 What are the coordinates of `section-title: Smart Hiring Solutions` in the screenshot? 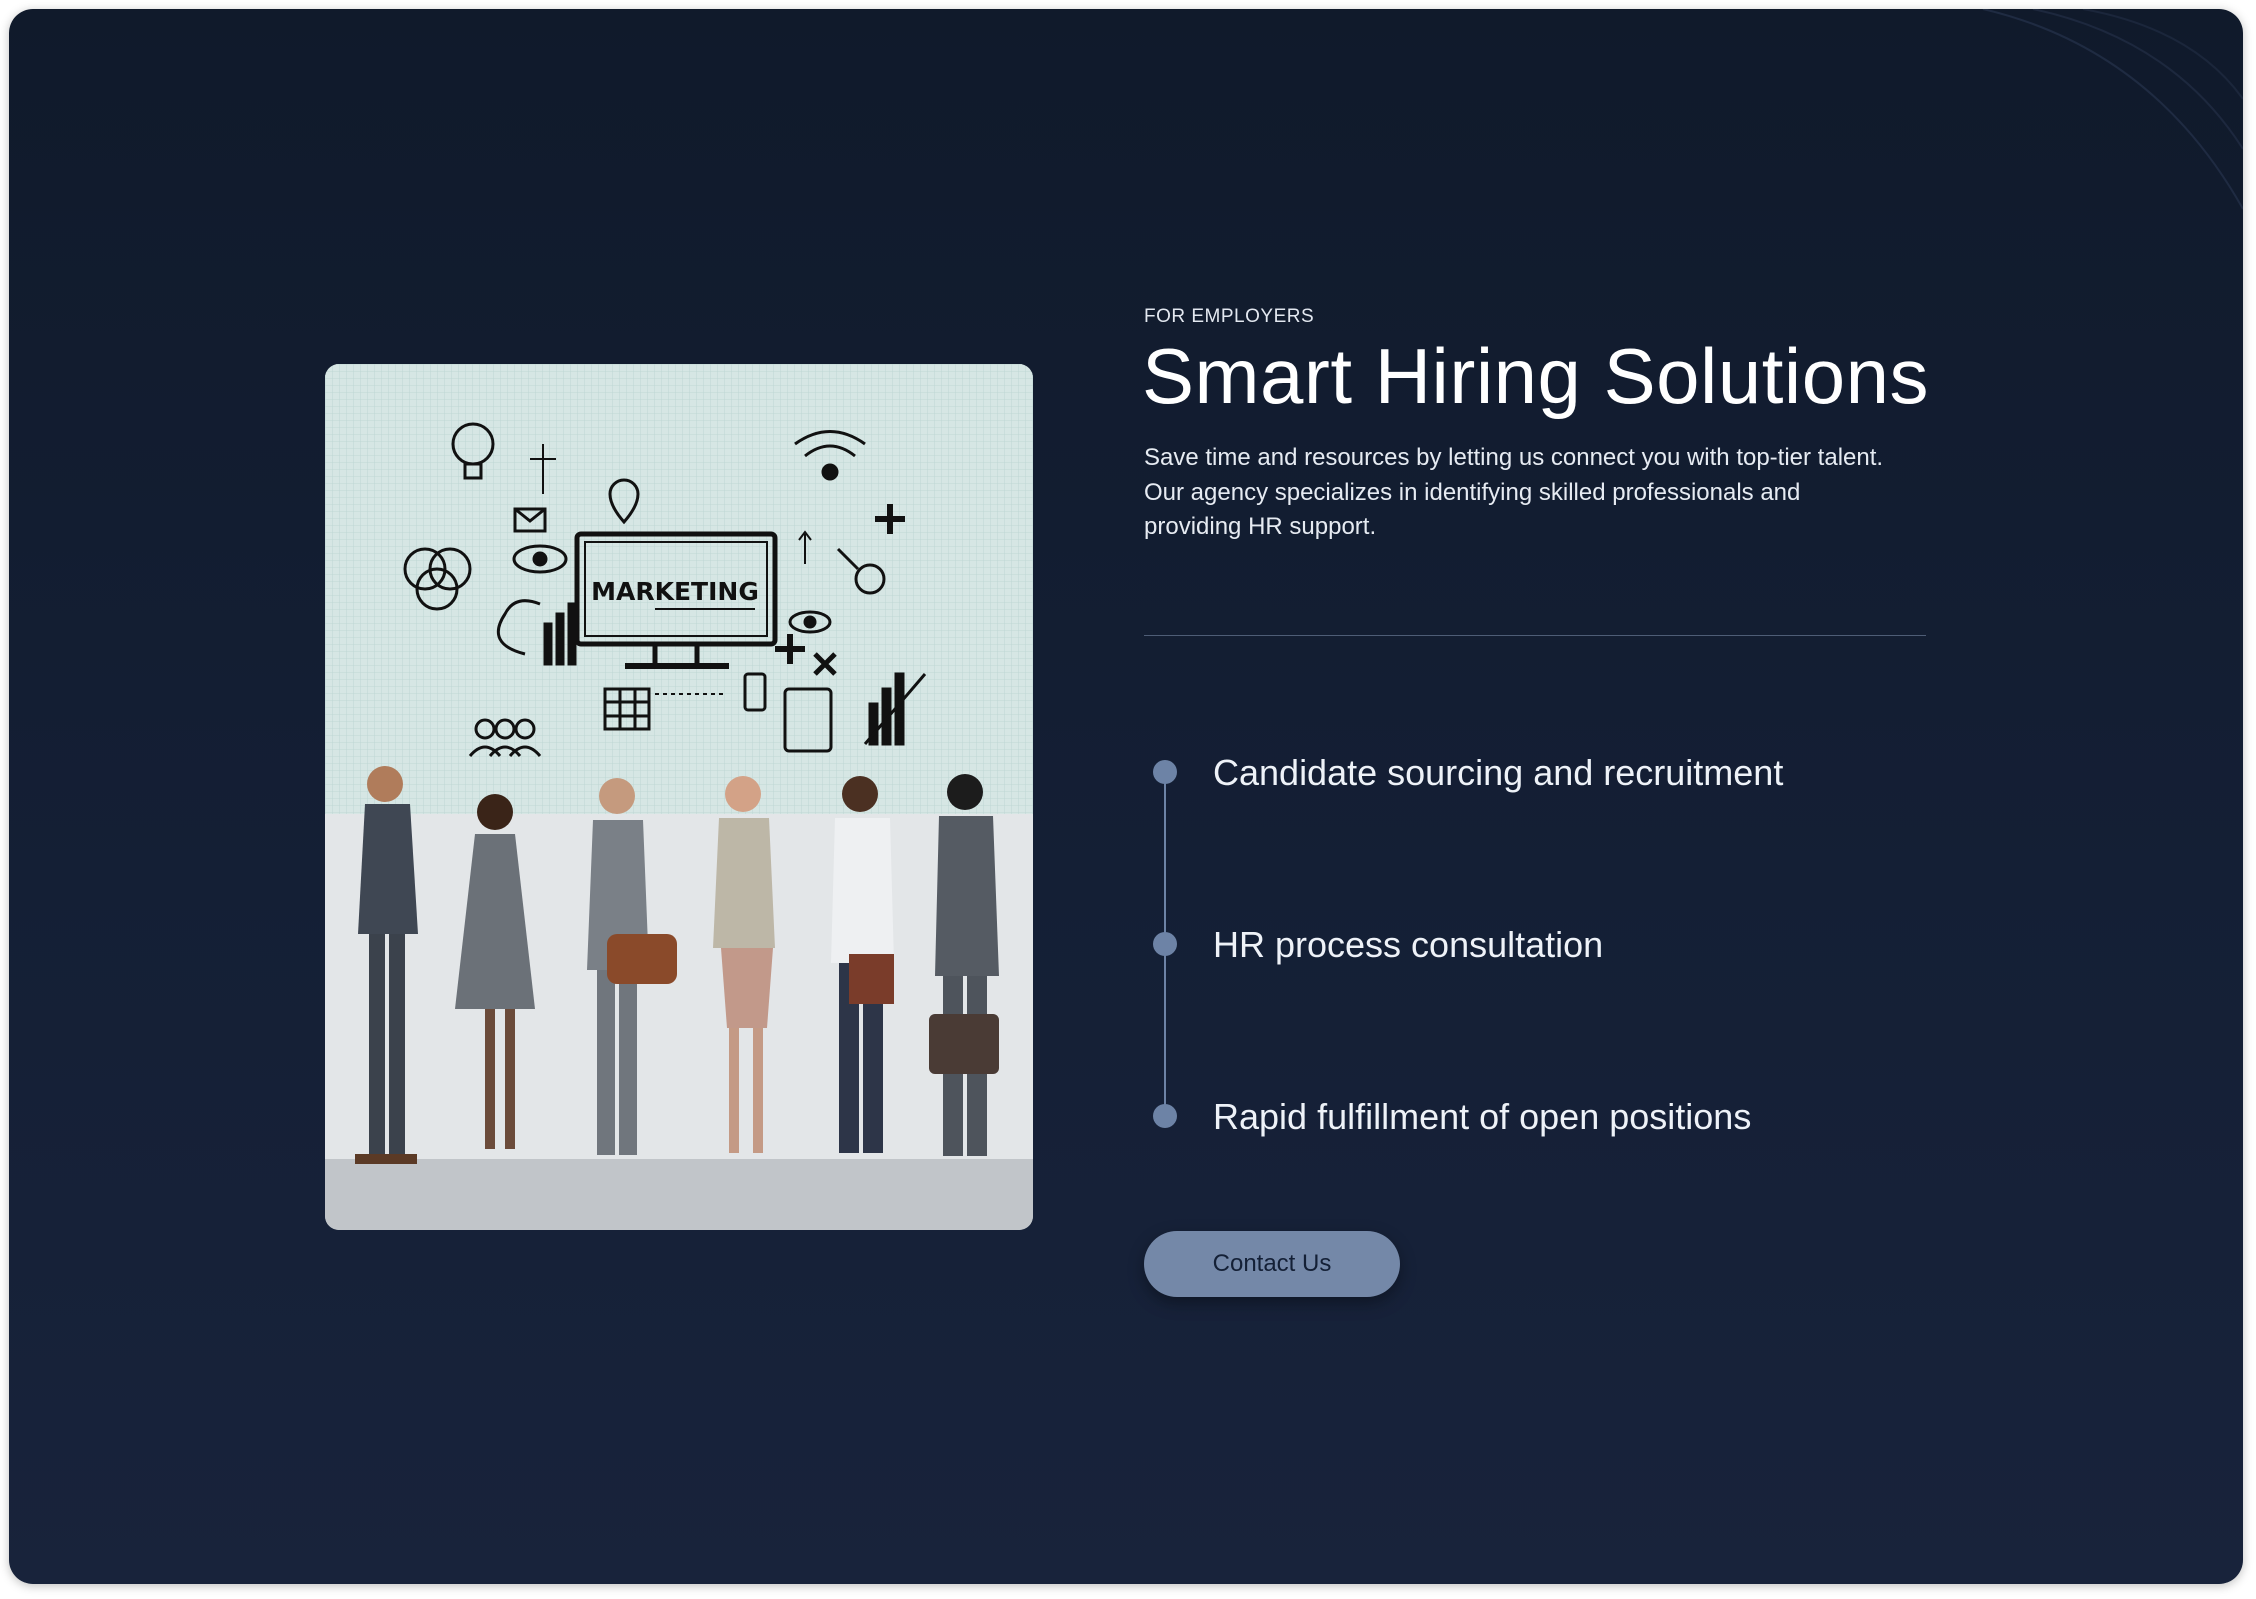 It's located at (1535, 376).